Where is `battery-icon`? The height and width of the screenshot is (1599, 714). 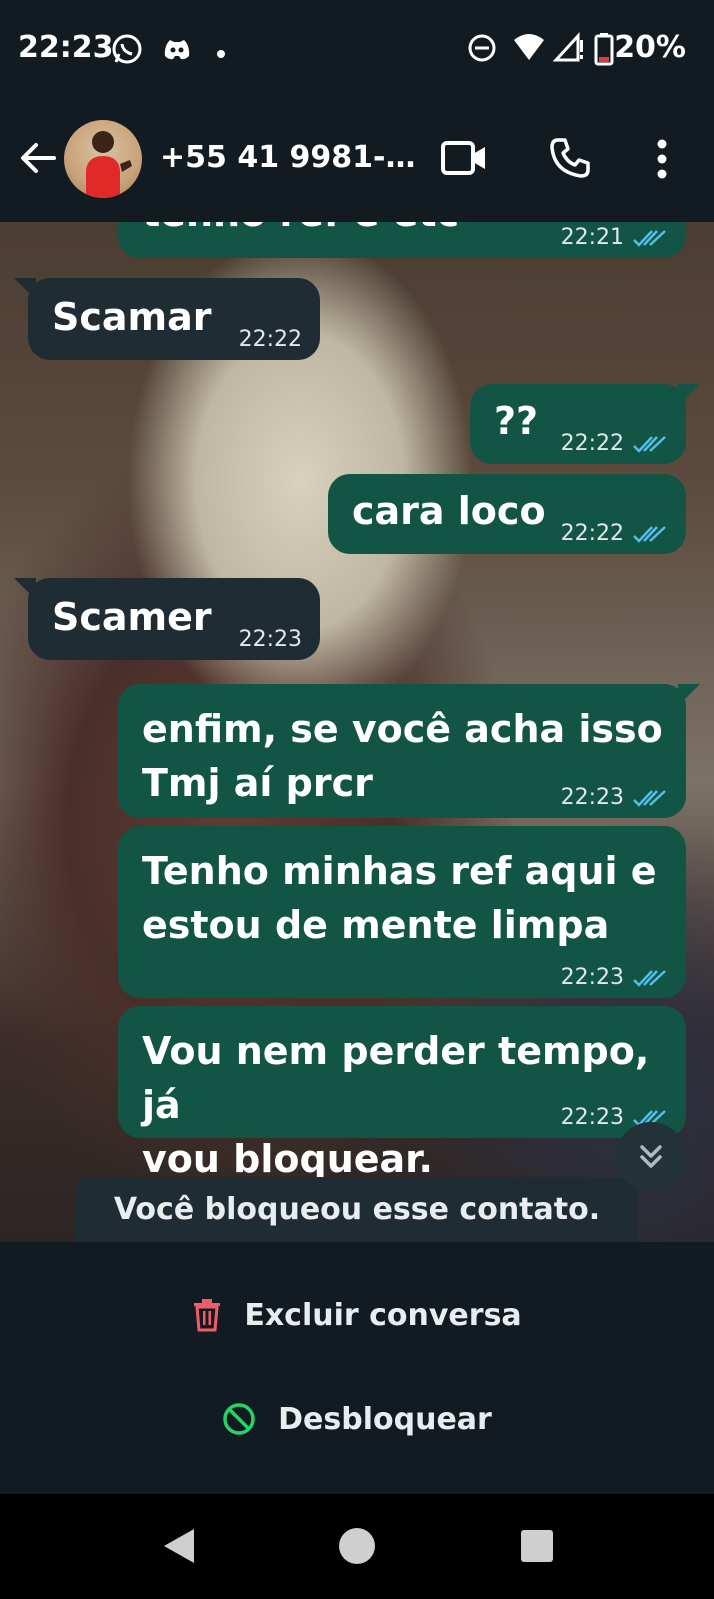 battery-icon is located at coordinates (604, 51).